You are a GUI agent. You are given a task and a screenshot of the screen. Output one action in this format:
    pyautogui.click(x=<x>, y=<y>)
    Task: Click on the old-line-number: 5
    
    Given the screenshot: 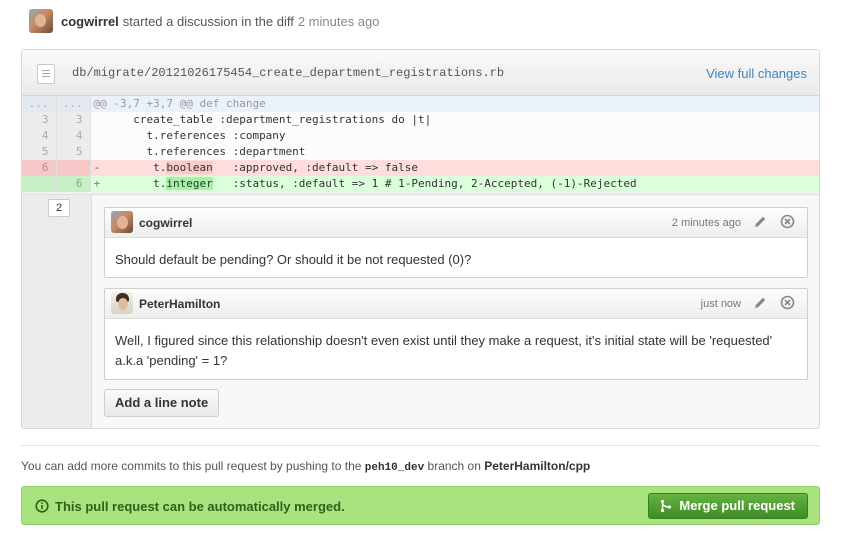 What is the action you would take?
    pyautogui.click(x=39, y=152)
    